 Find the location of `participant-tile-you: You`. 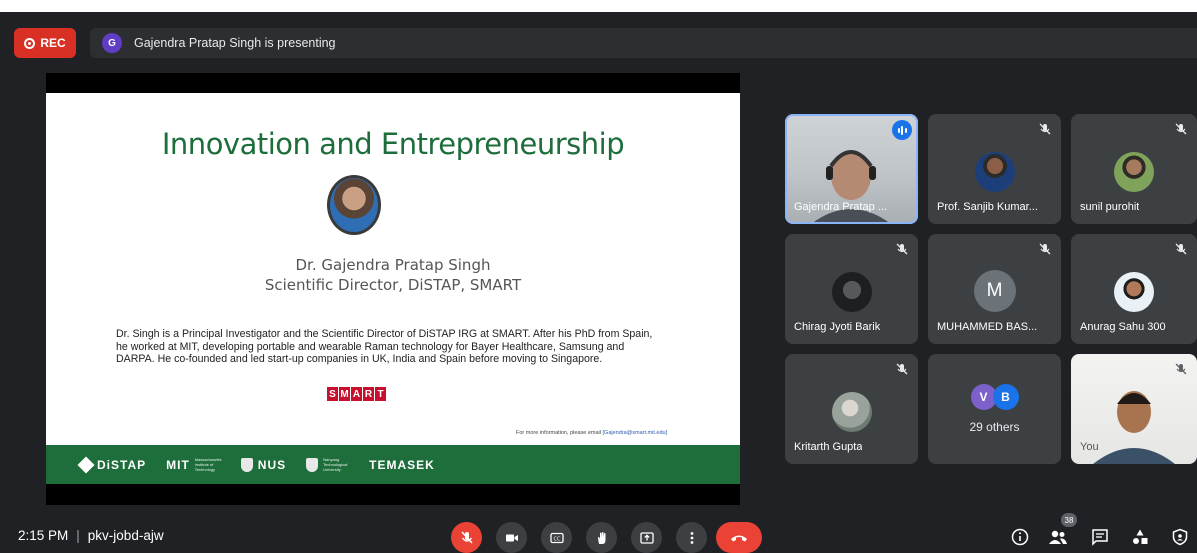

participant-tile-you: You is located at coordinates (1134, 409).